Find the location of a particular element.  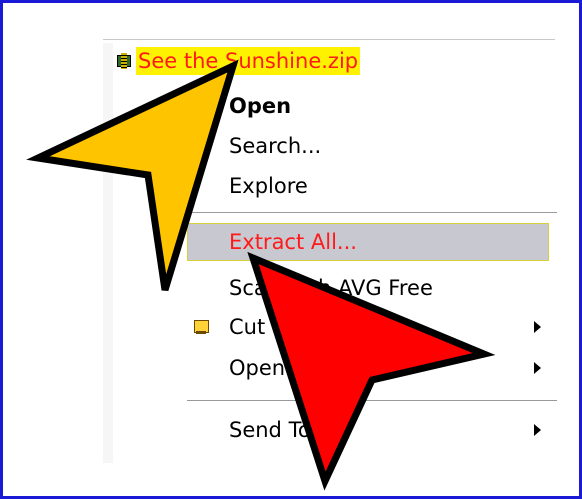

menu-icon-gutter is located at coordinates (108, 253).